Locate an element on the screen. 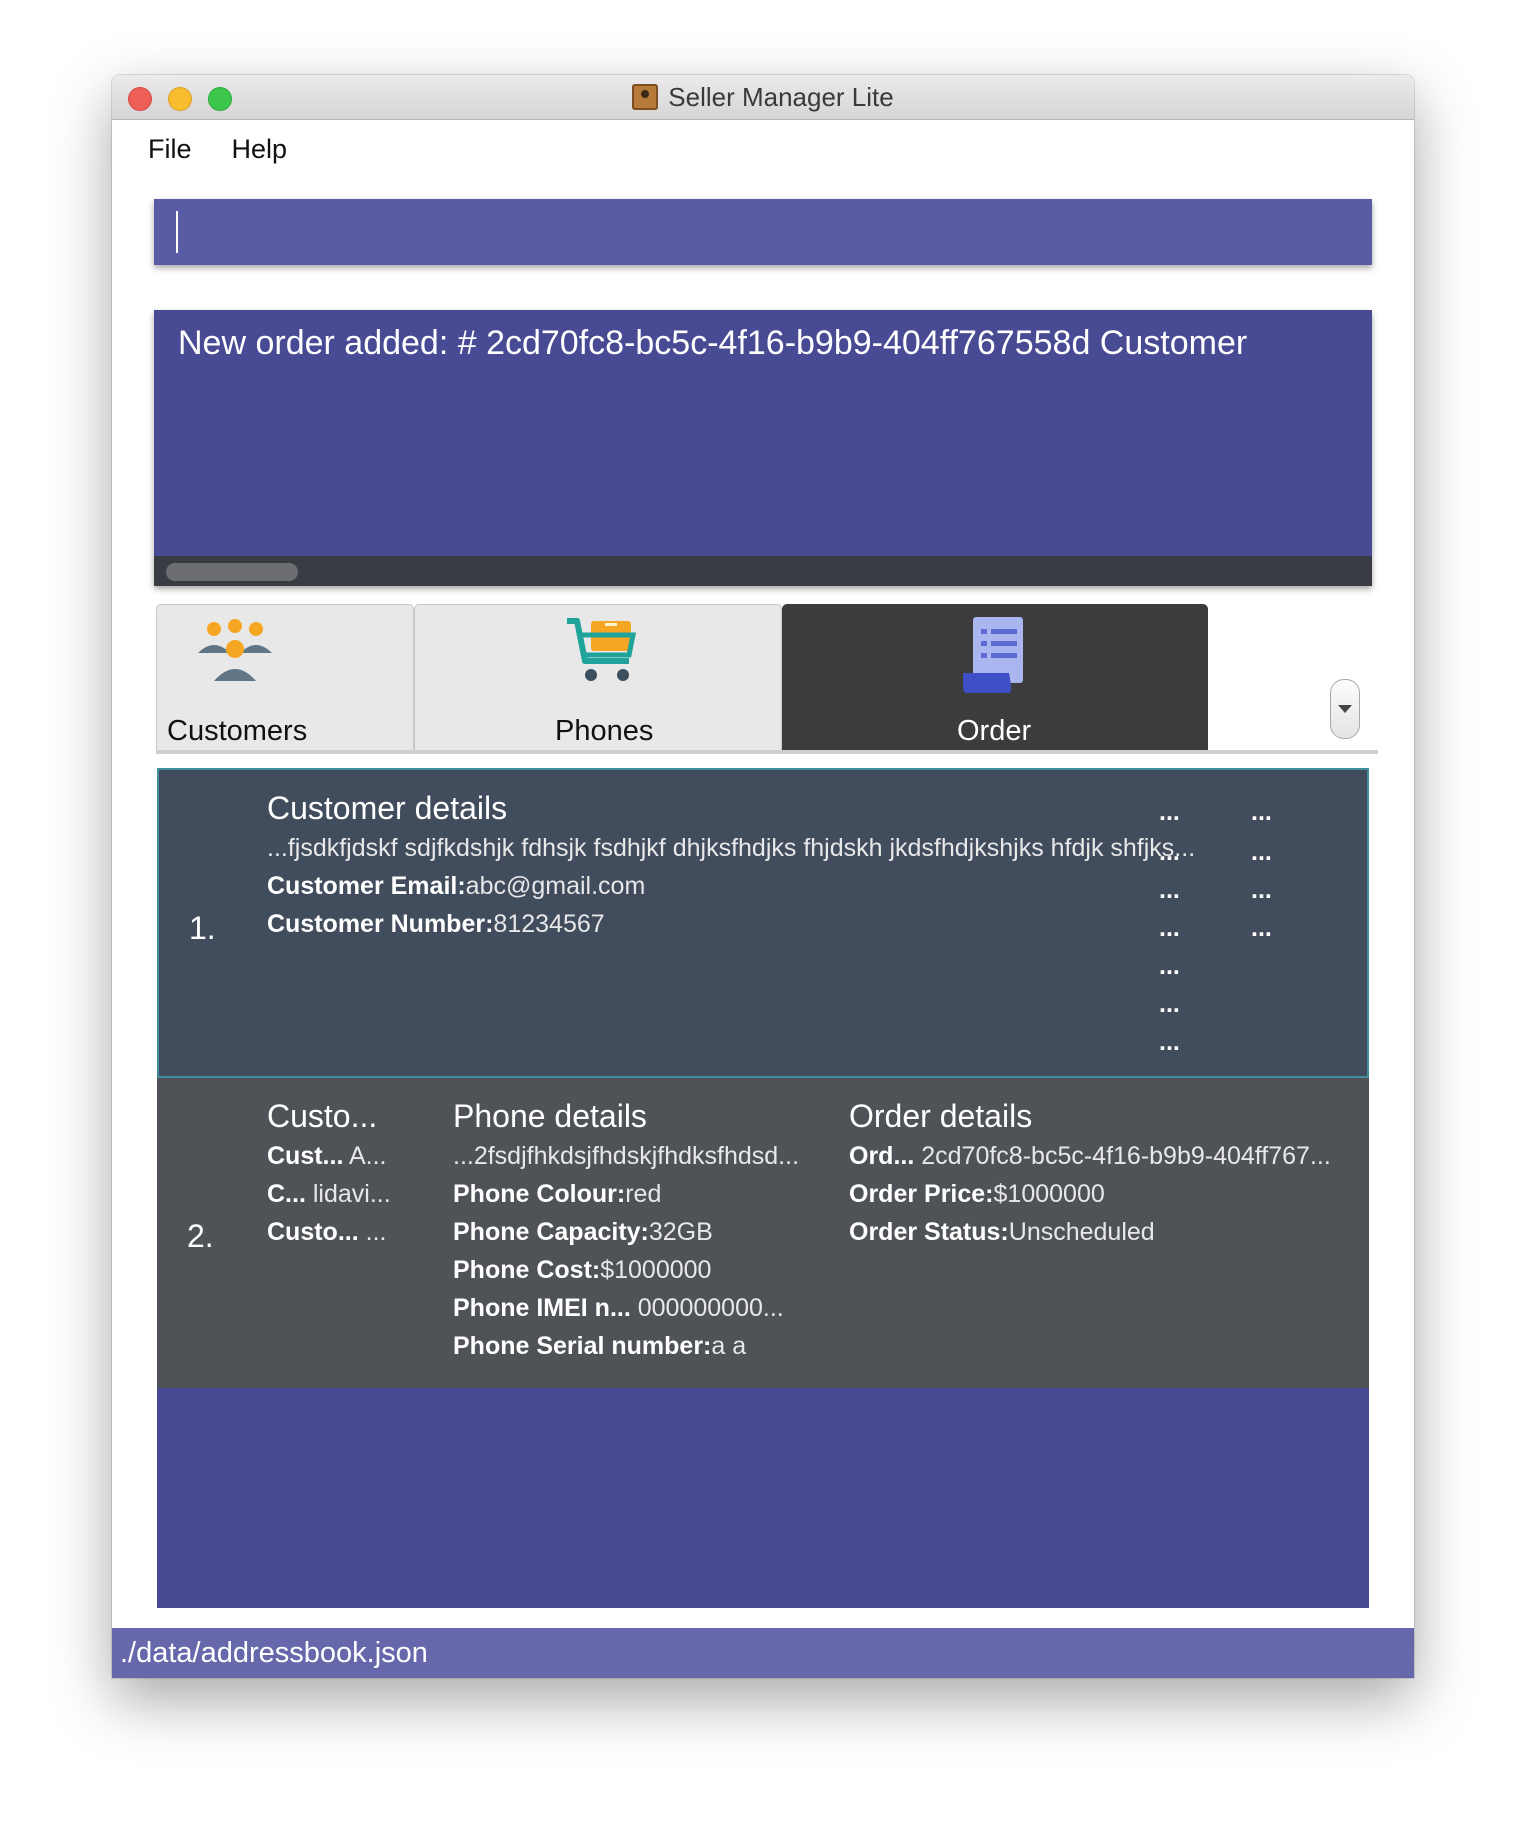 This screenshot has width=1524, height=1824. customers-icon is located at coordinates (235, 650).